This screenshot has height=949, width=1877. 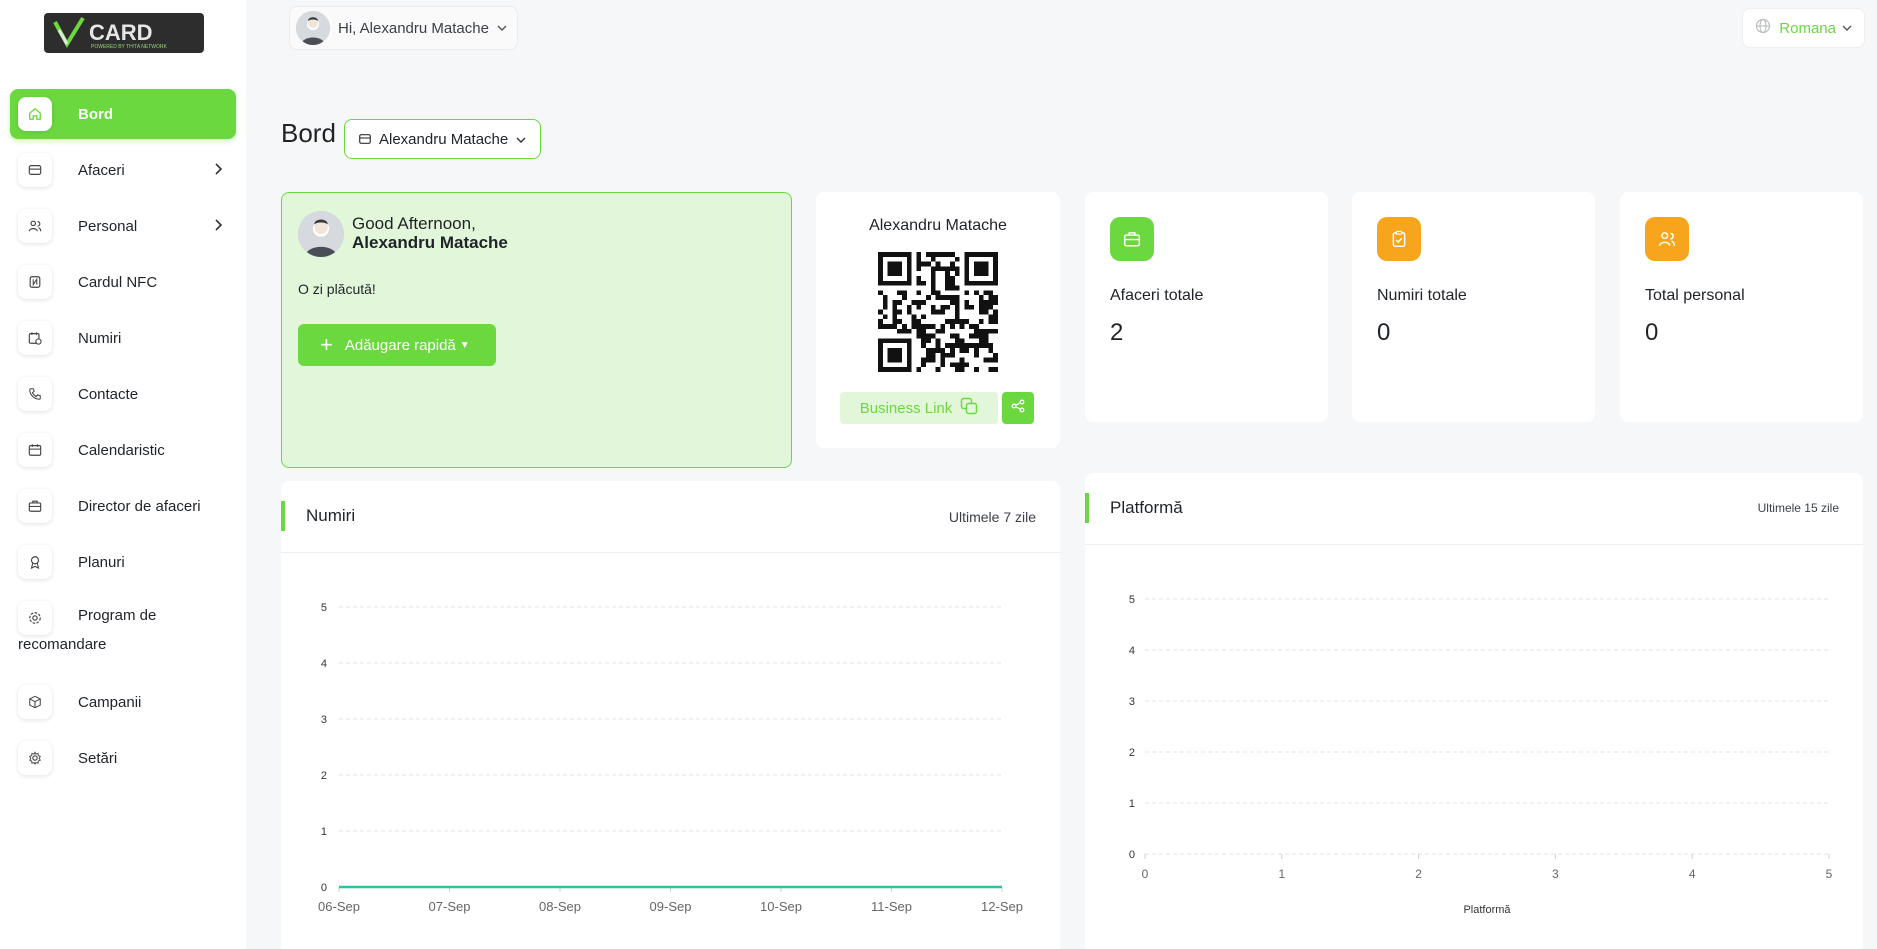 I want to click on y-tick-label: 5, so click(x=324, y=608).